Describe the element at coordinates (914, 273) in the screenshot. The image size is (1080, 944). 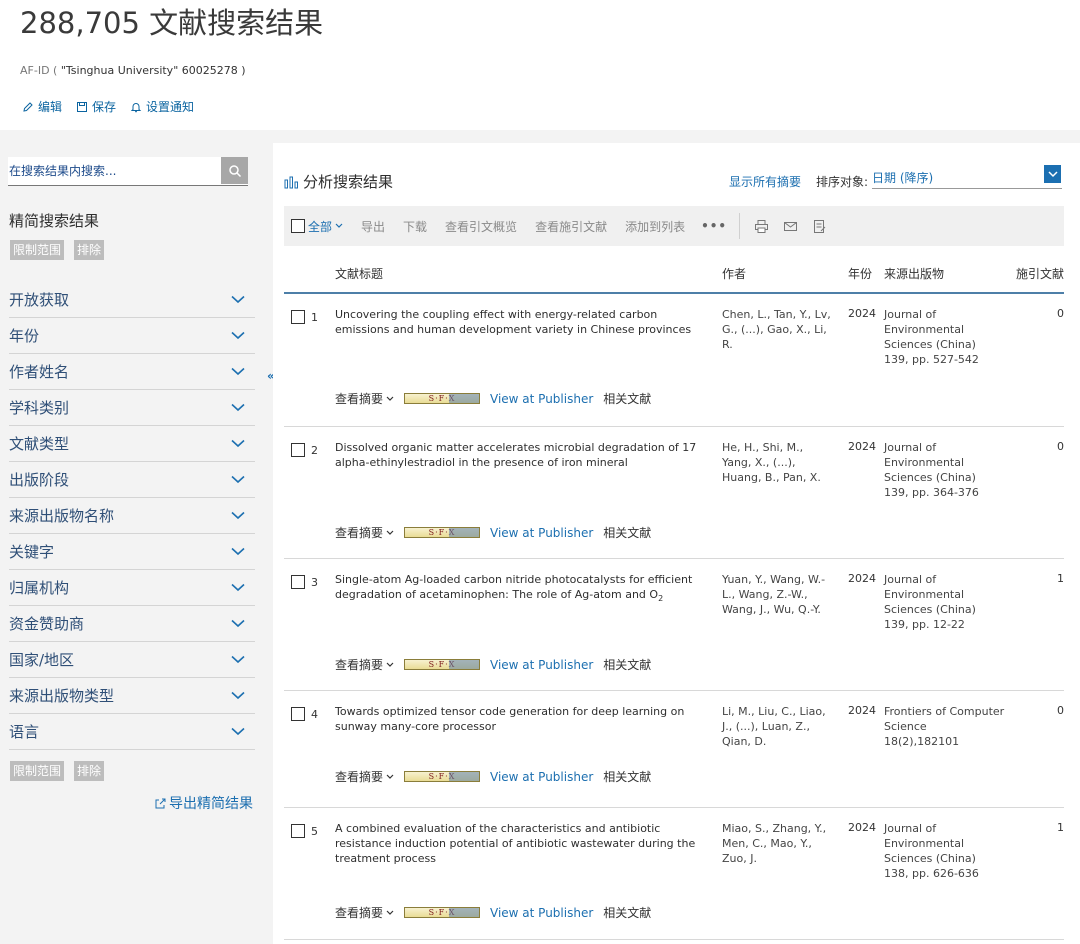
I see `column-header-source: 来源出版物` at that location.